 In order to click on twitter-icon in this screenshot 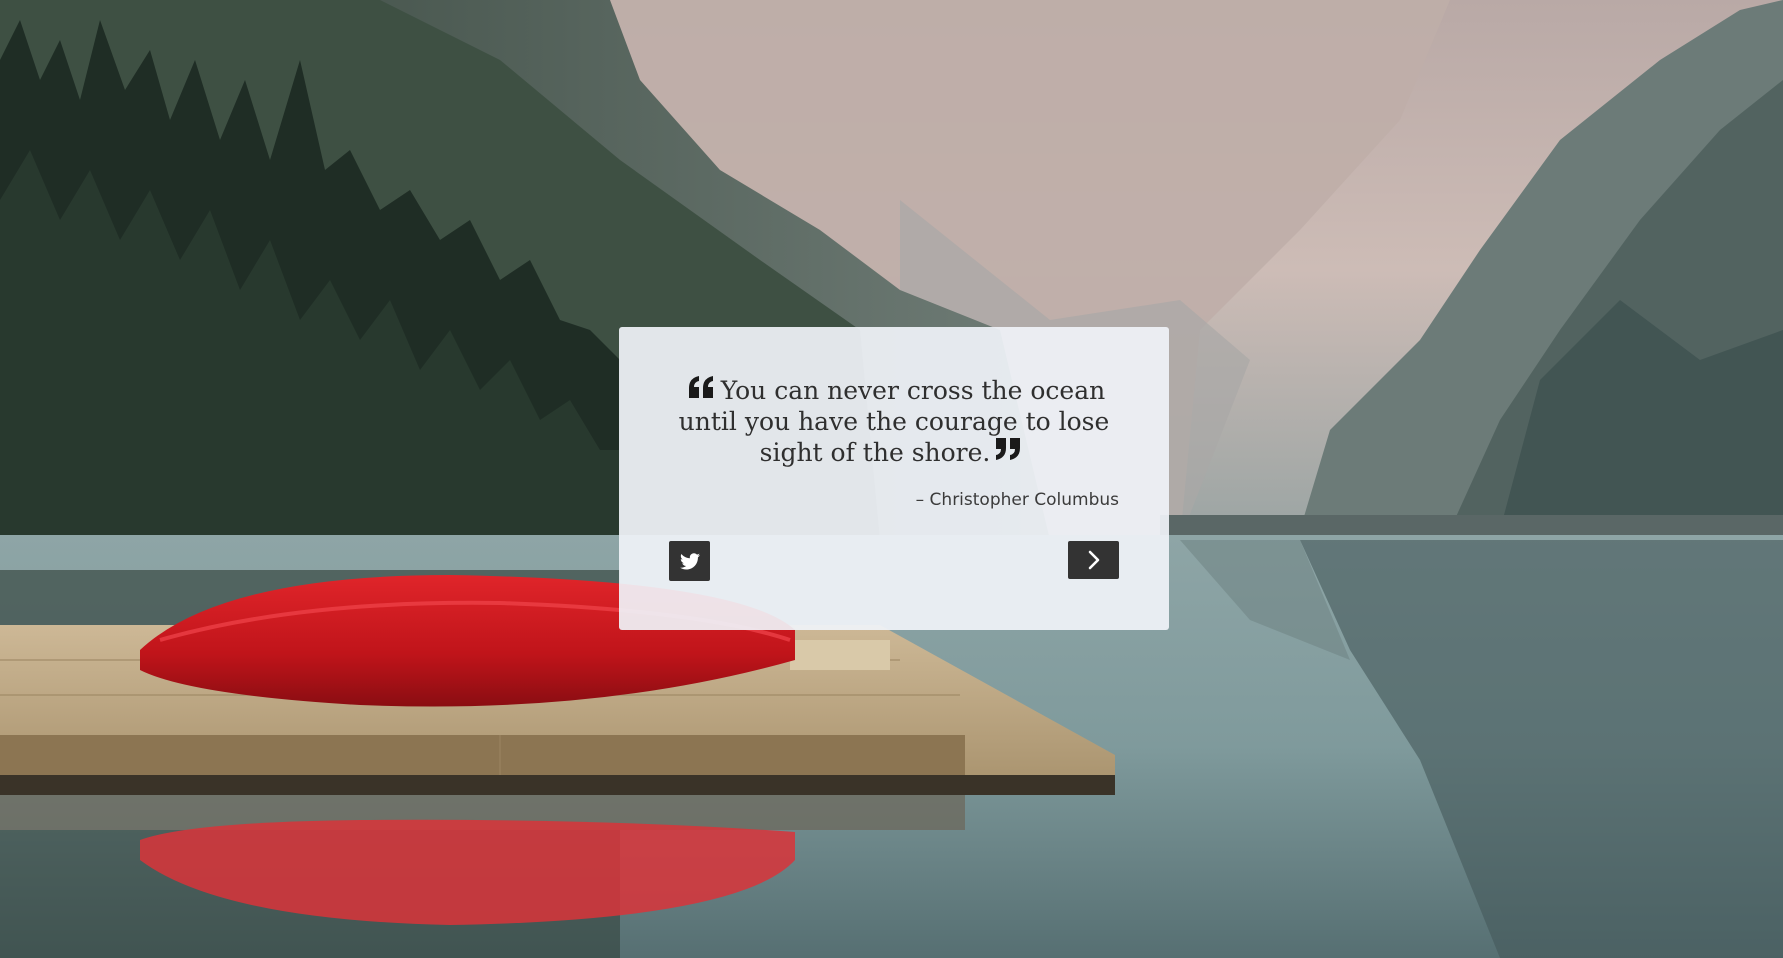, I will do `click(689, 560)`.